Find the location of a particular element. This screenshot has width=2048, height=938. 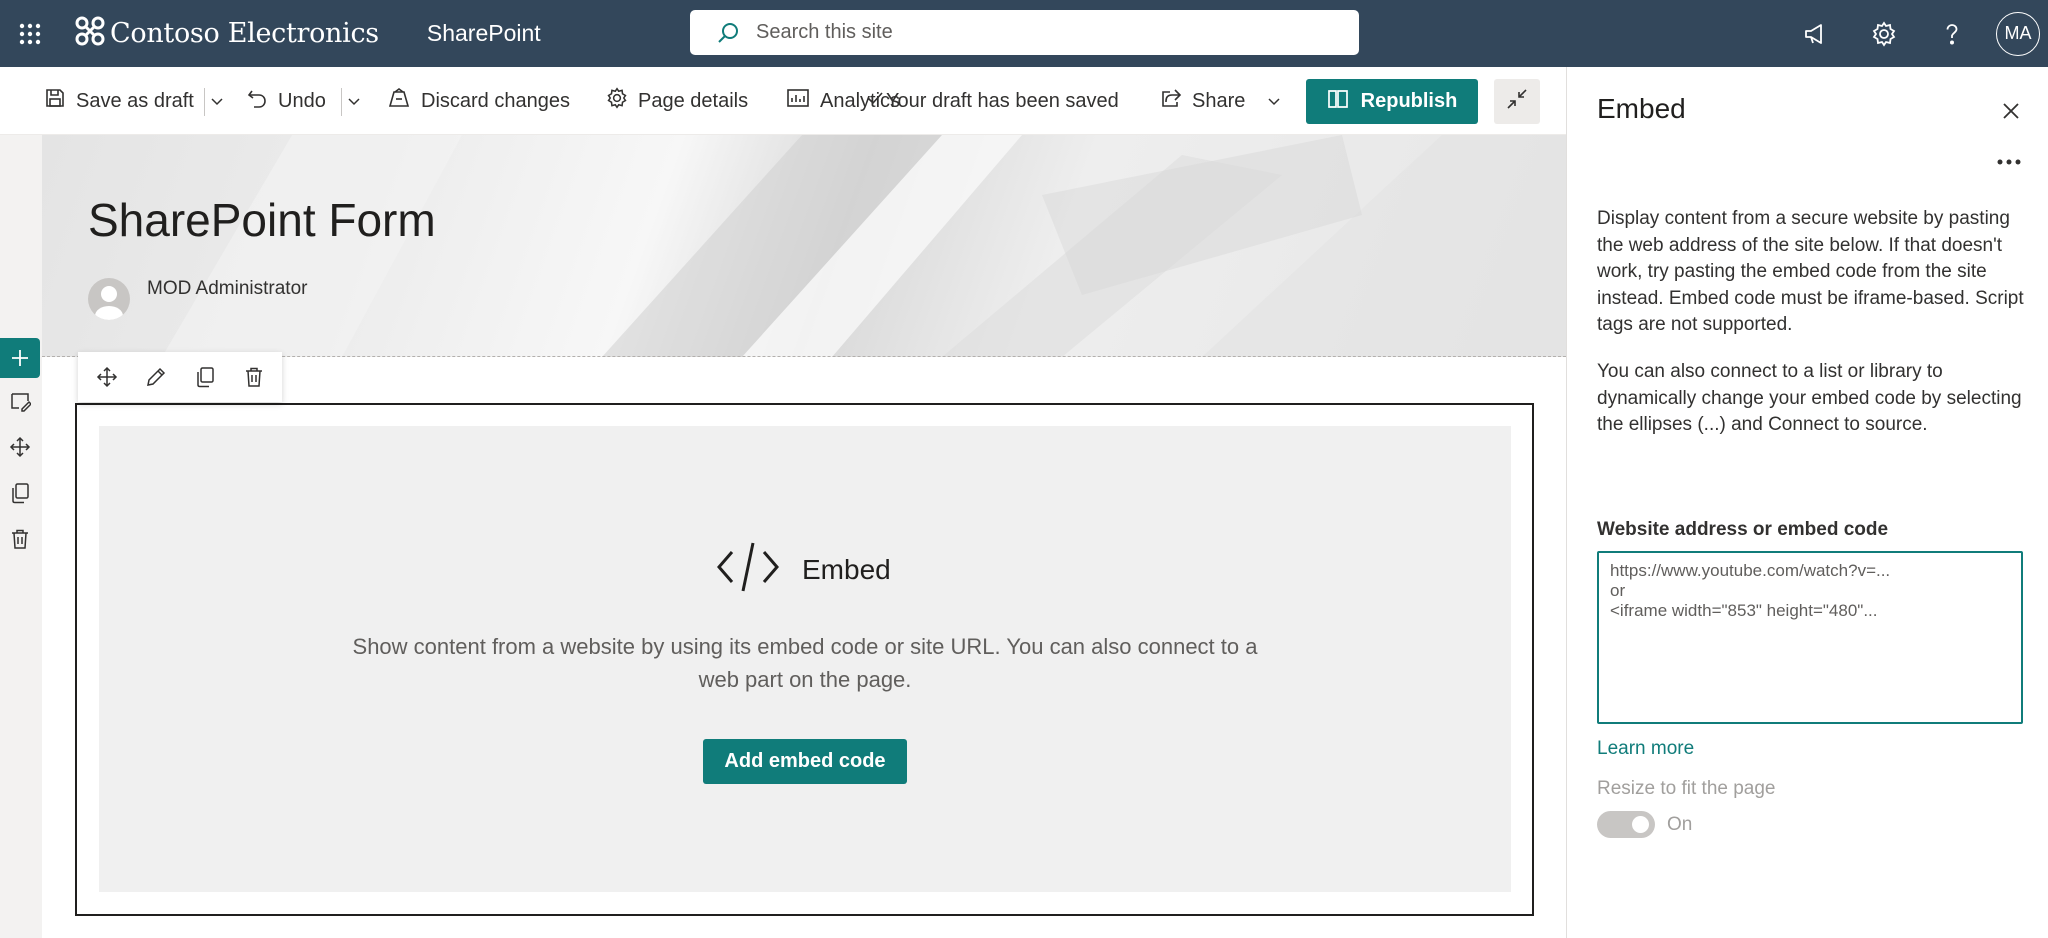

toggle-state: On is located at coordinates (1680, 824).